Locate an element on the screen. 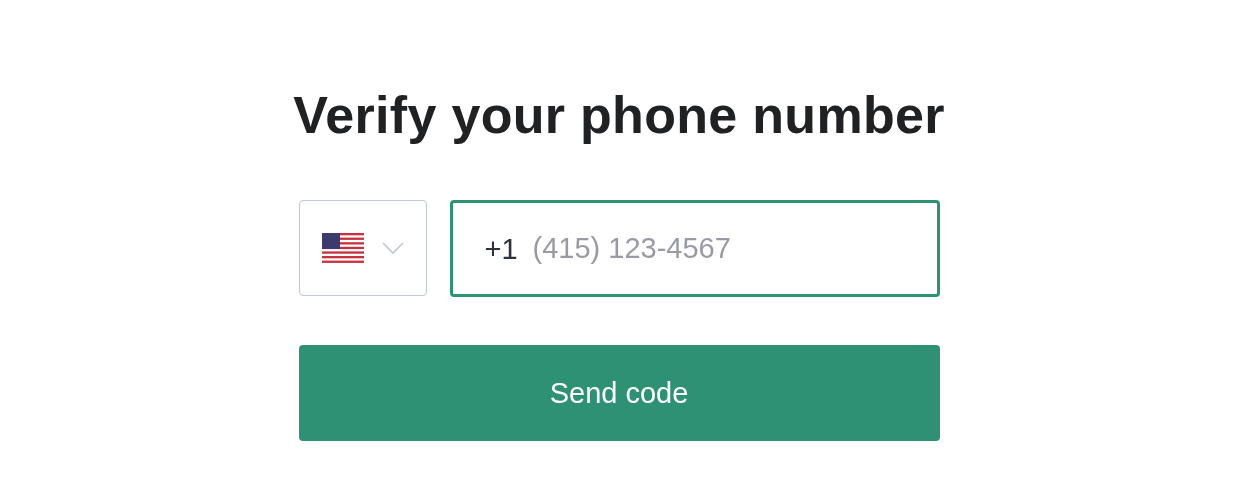  country-select is located at coordinates (362, 248).